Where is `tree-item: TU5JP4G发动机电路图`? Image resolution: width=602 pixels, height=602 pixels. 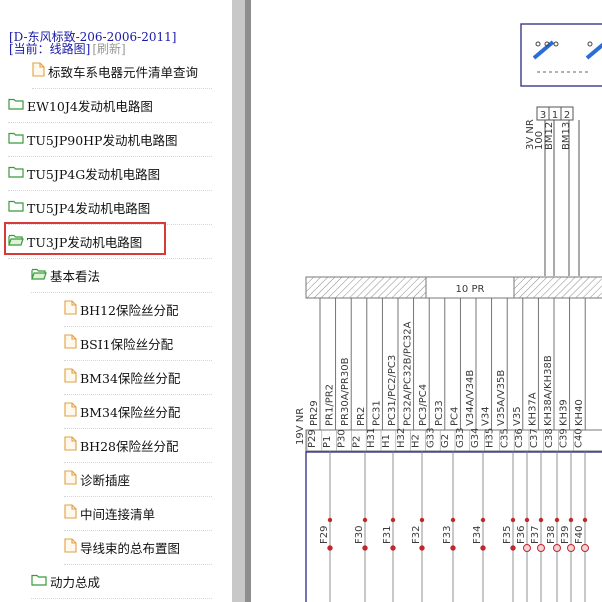 tree-item: TU5JP4G发动机电路图 is located at coordinates (110, 173).